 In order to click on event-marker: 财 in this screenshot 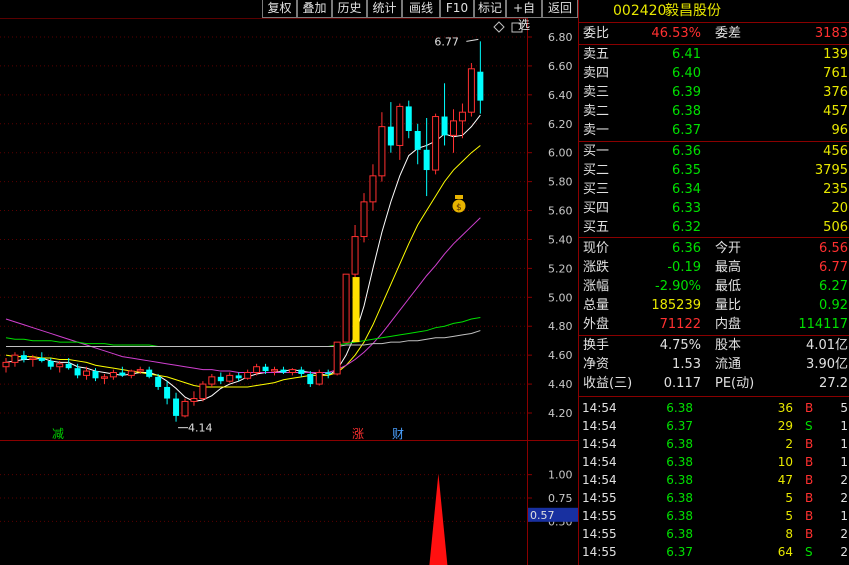, I will do `click(398, 434)`.